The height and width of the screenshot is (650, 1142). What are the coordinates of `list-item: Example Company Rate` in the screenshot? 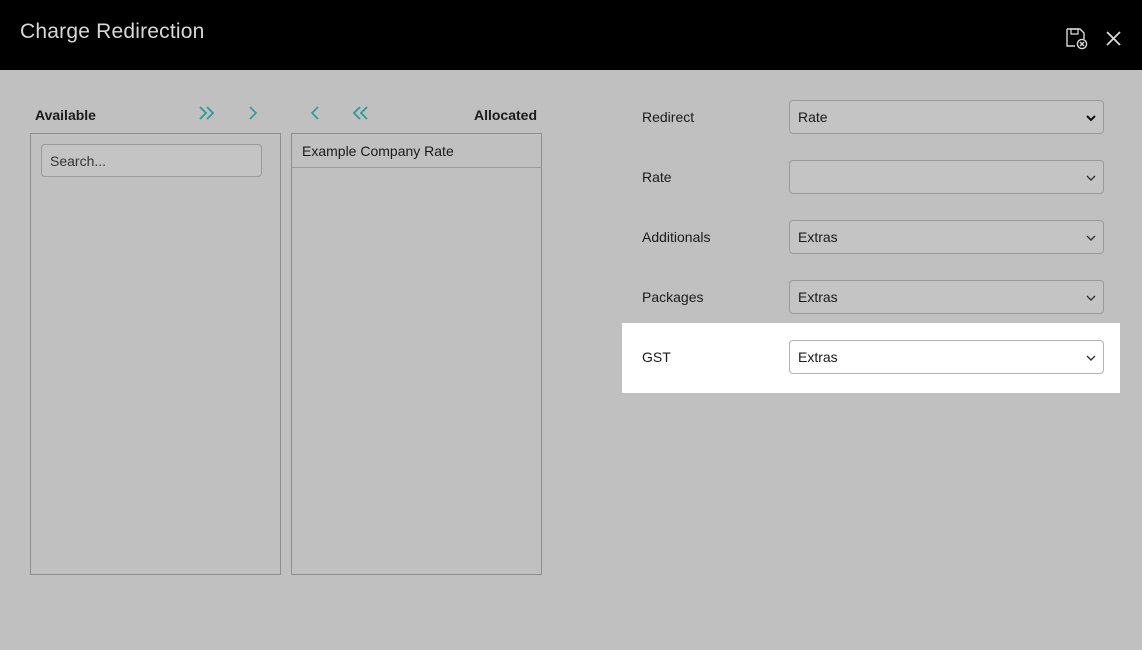 It's located at (417, 151).